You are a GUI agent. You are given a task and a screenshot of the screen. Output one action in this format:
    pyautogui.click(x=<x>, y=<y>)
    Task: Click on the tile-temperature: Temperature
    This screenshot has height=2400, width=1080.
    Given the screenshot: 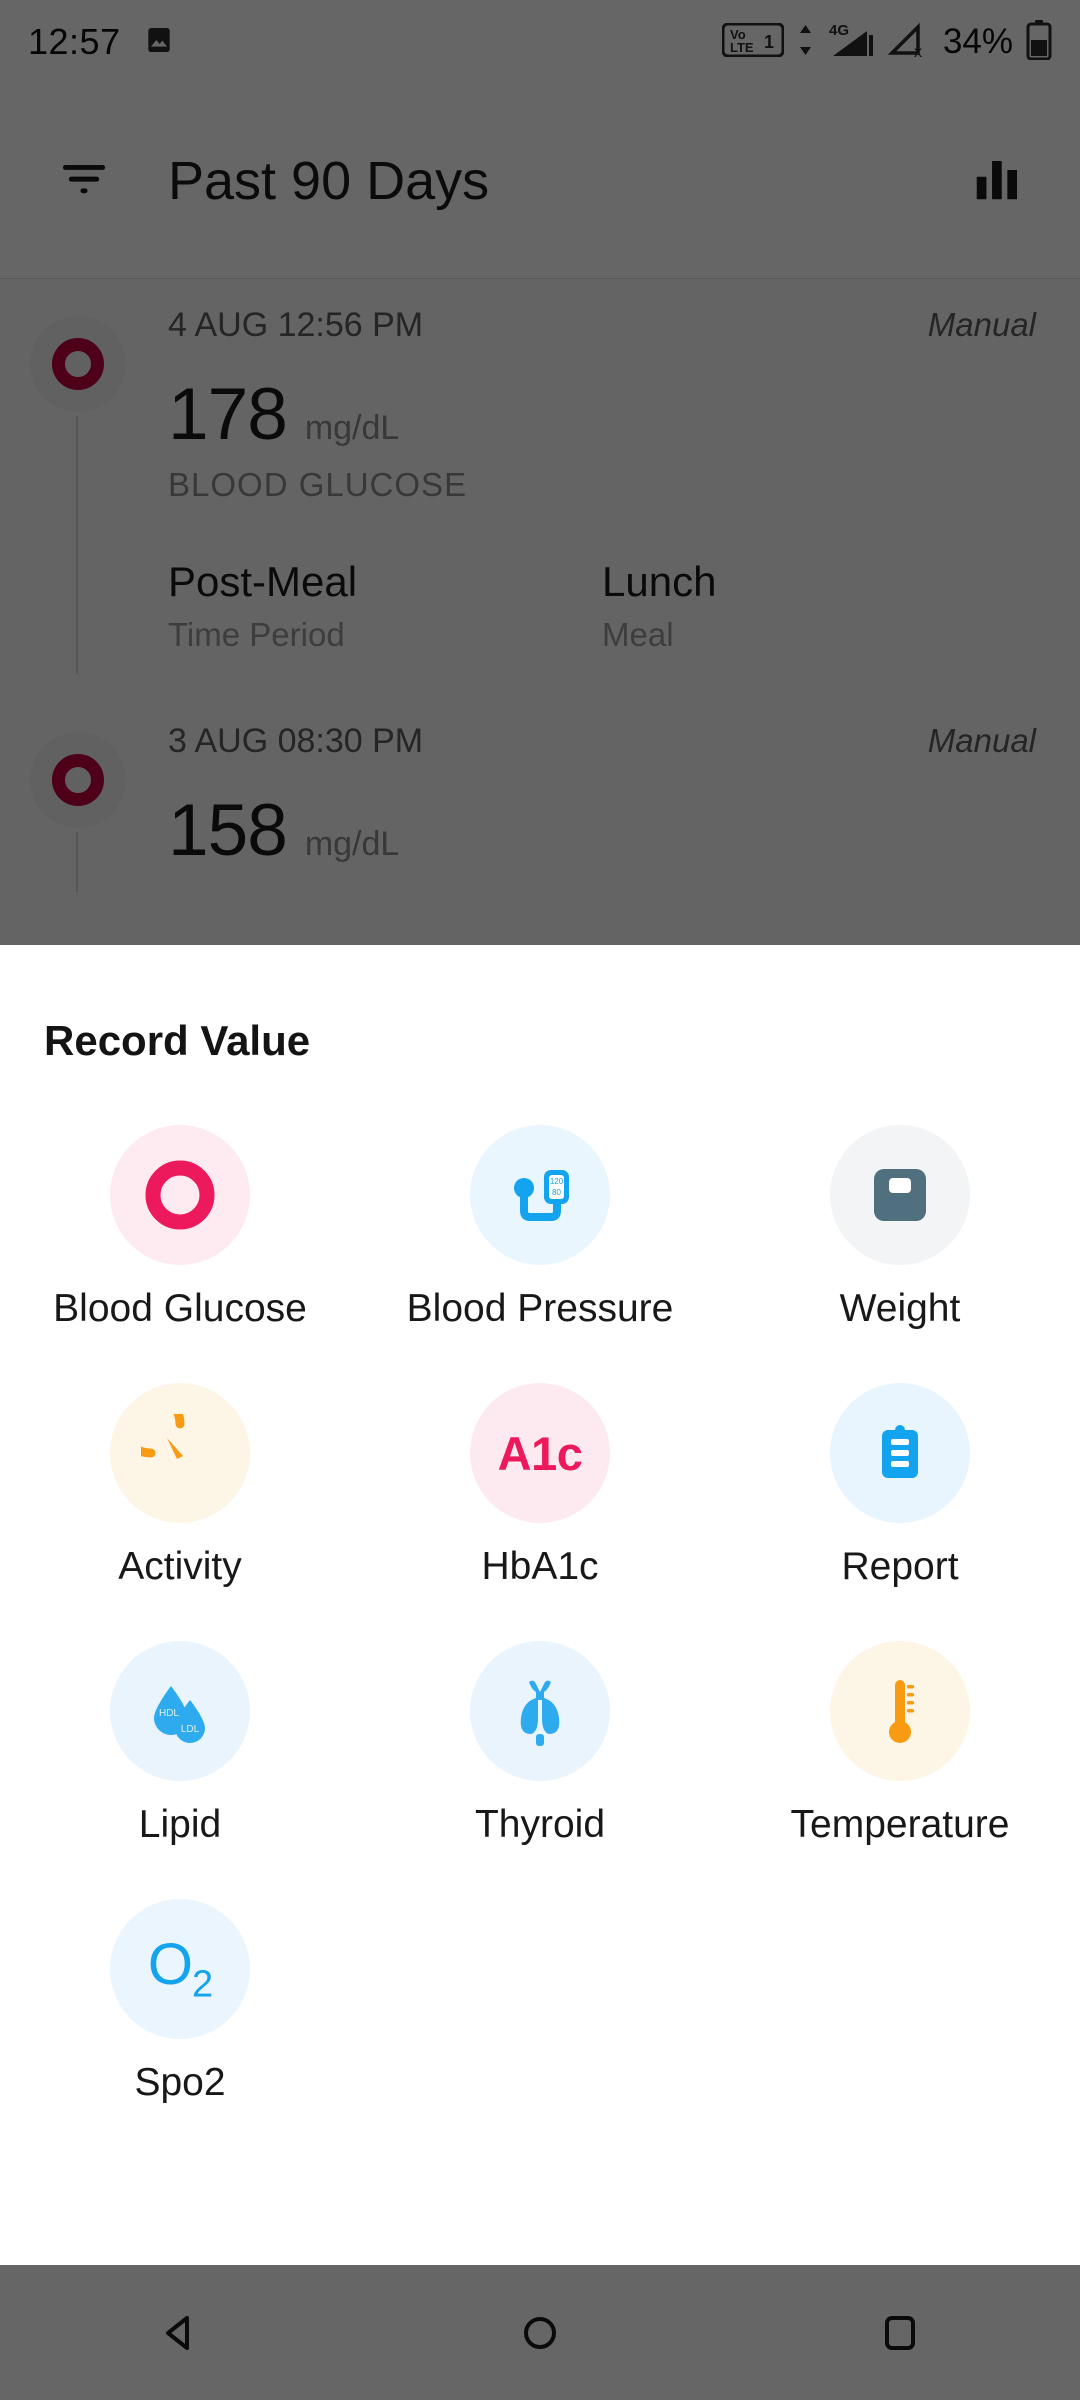 What is the action you would take?
    pyautogui.click(x=900, y=1744)
    